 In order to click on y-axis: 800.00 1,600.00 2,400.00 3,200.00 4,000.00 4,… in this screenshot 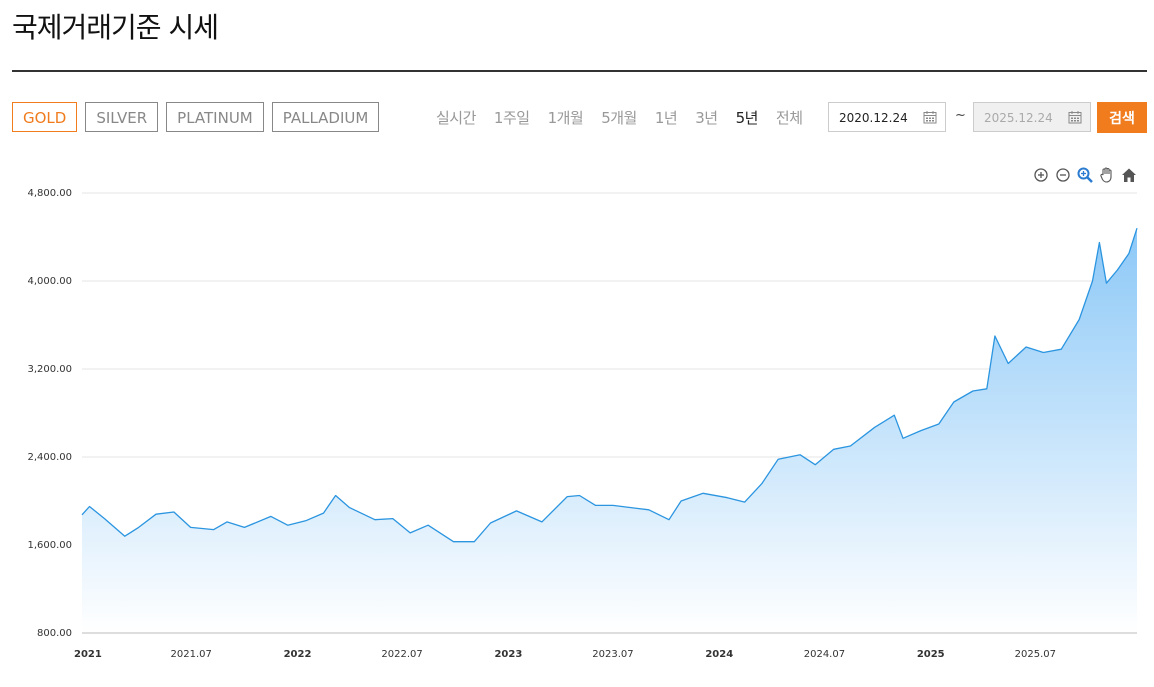, I will do `click(49, 413)`.